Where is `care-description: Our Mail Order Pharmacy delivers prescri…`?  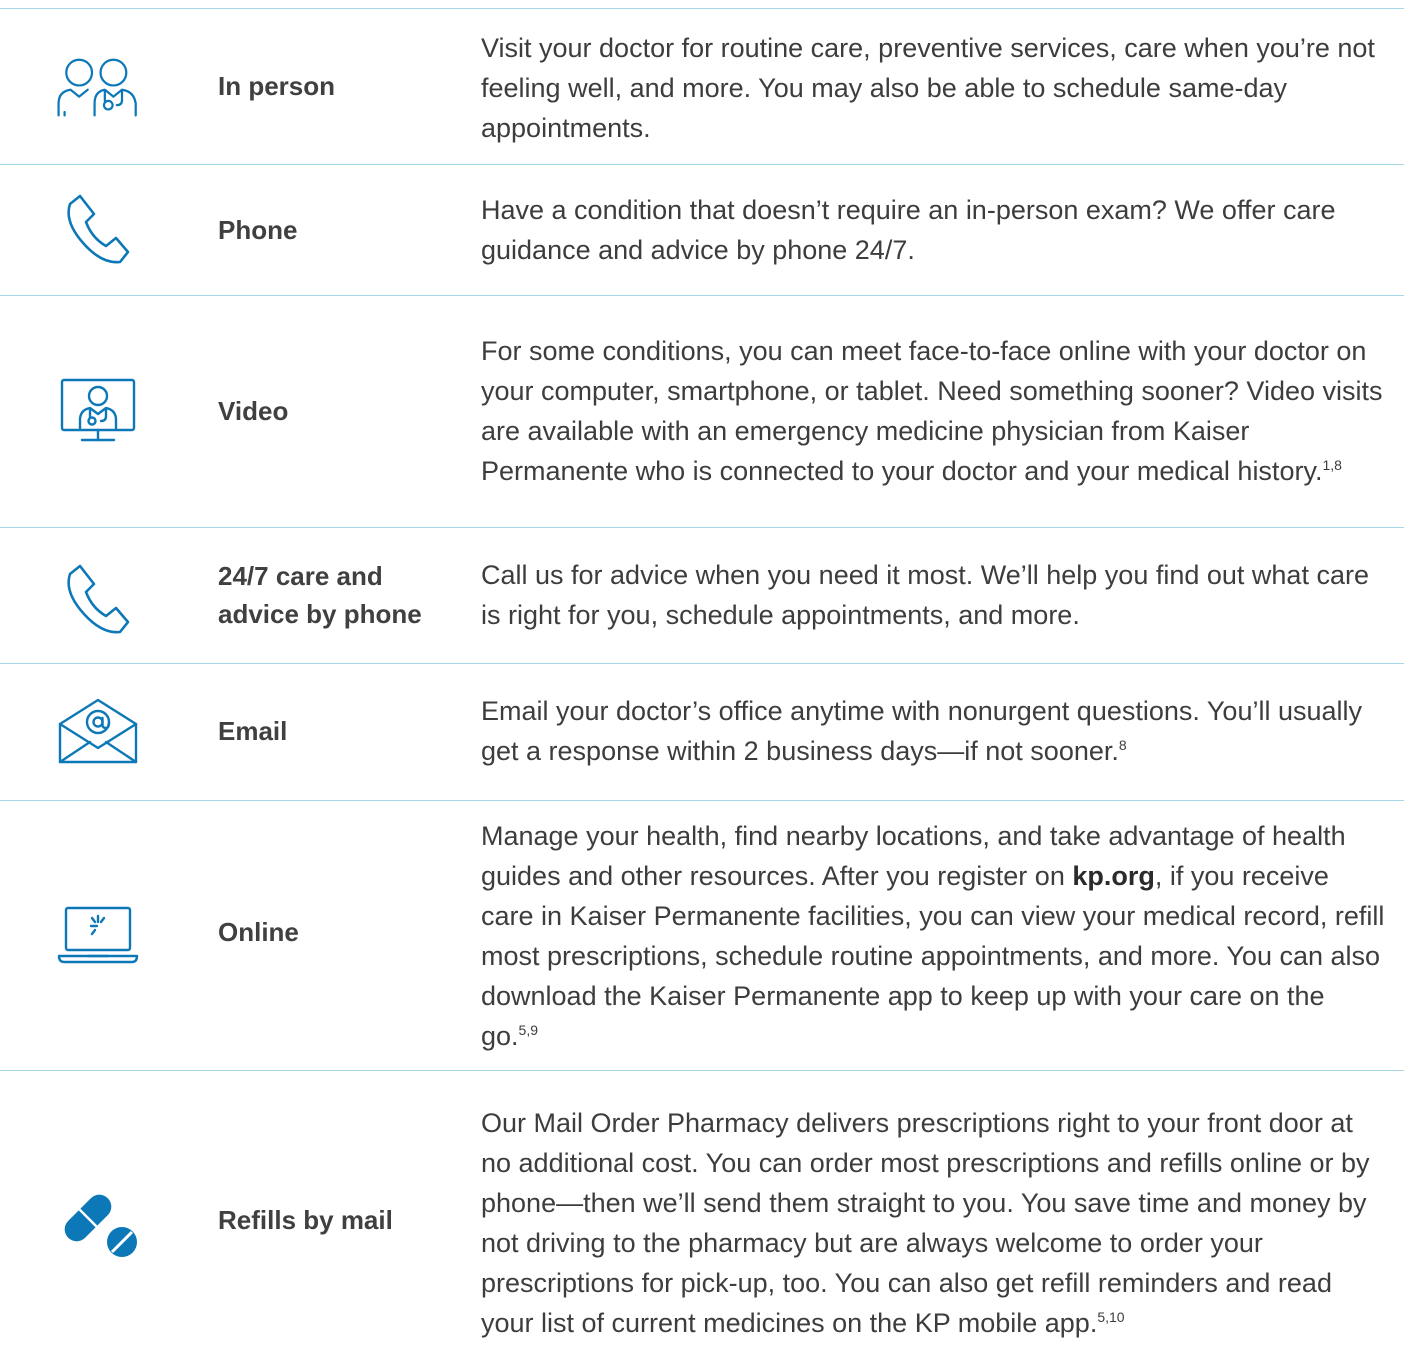 care-description: Our Mail Order Pharmacy delivers prescri… is located at coordinates (933, 1223).